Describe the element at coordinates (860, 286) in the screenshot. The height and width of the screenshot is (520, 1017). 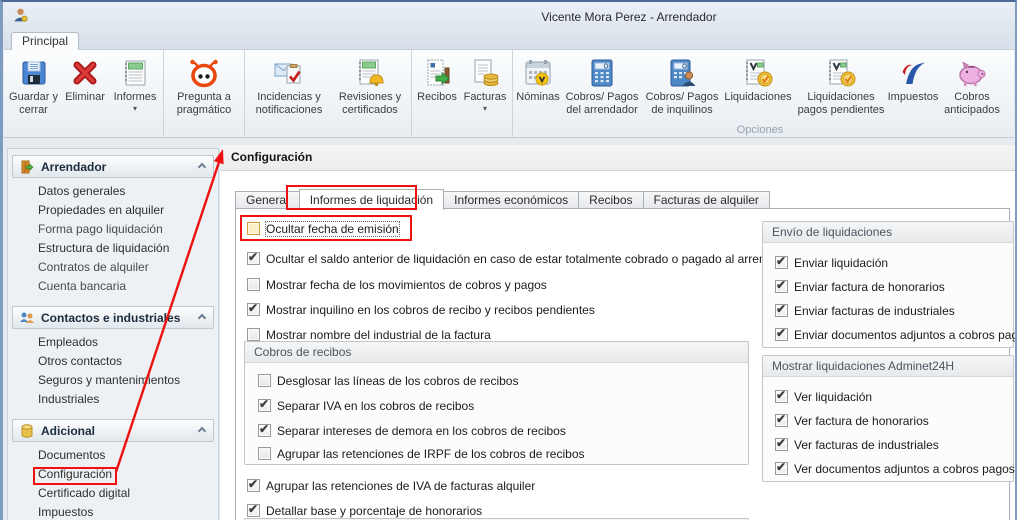
I see `checkbox-enviar-factura-honorarios: Enviar factura de honorarios` at that location.